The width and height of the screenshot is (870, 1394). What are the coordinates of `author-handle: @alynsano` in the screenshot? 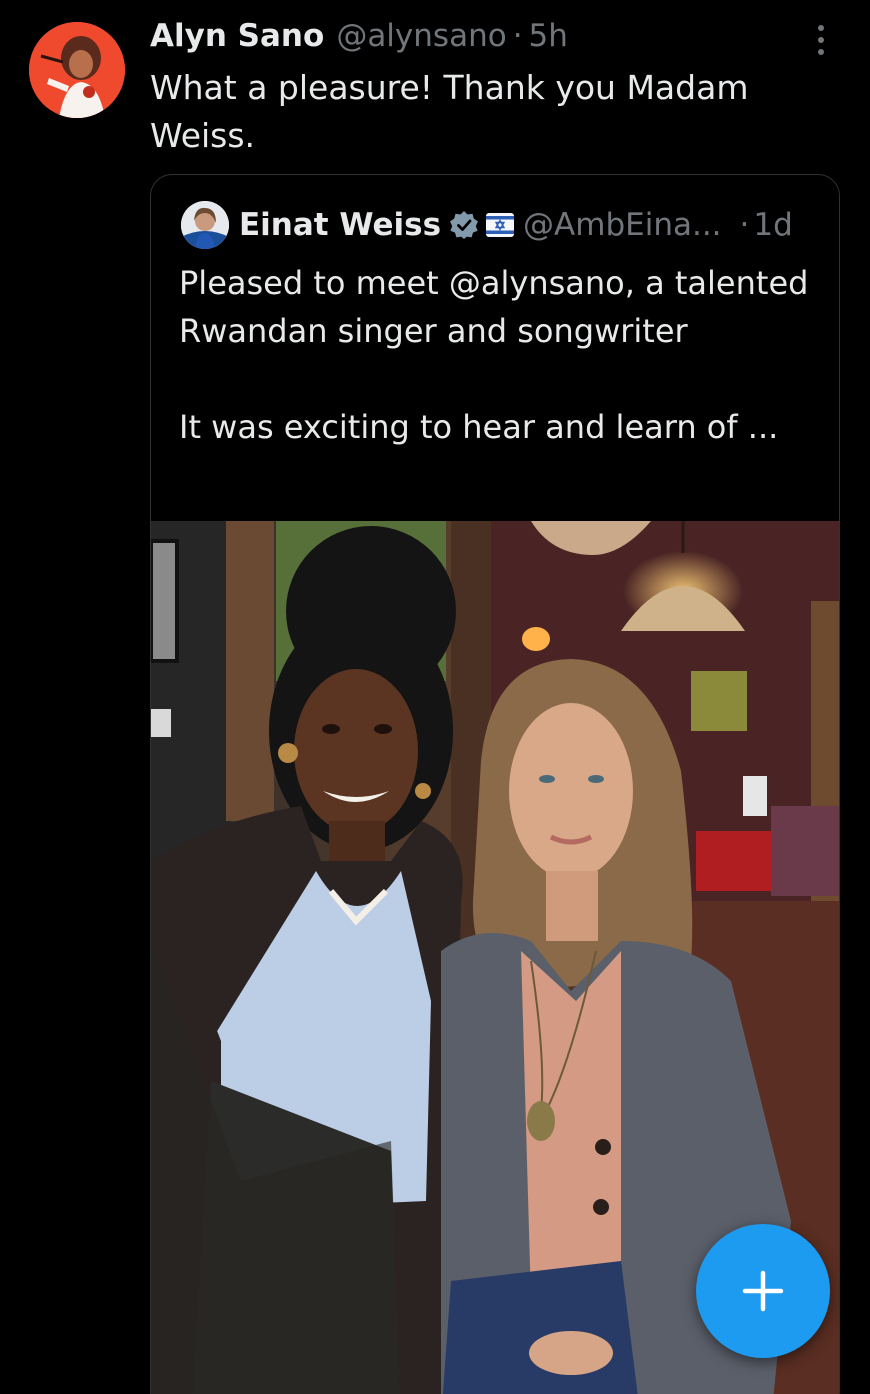 It's located at (421, 36).